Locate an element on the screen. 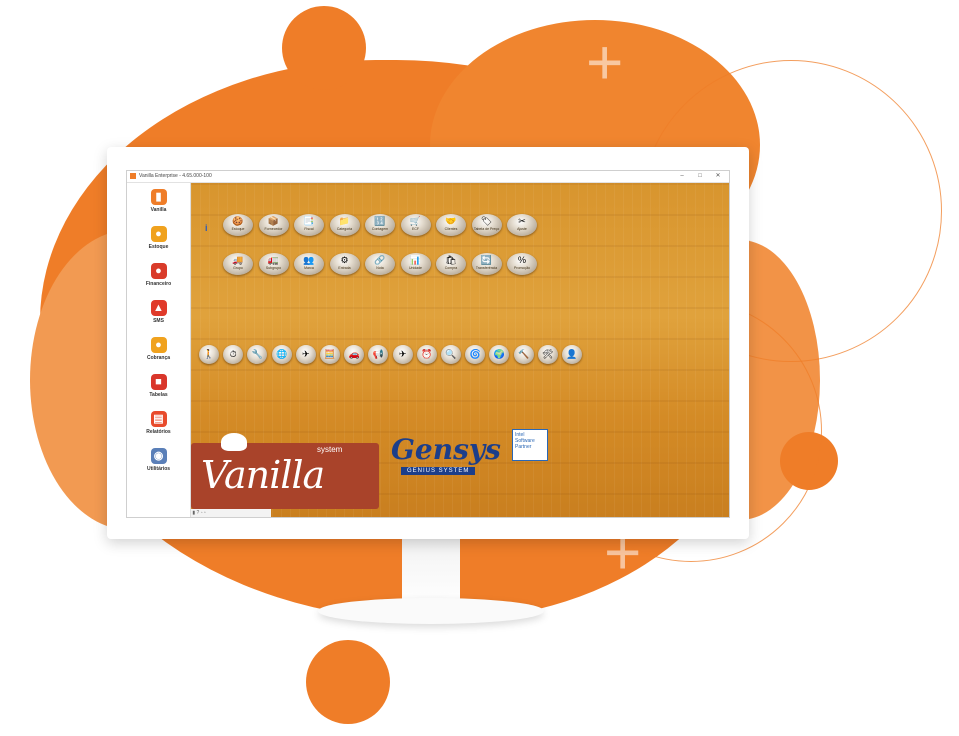  tool-button: 📢 is located at coordinates (378, 354).